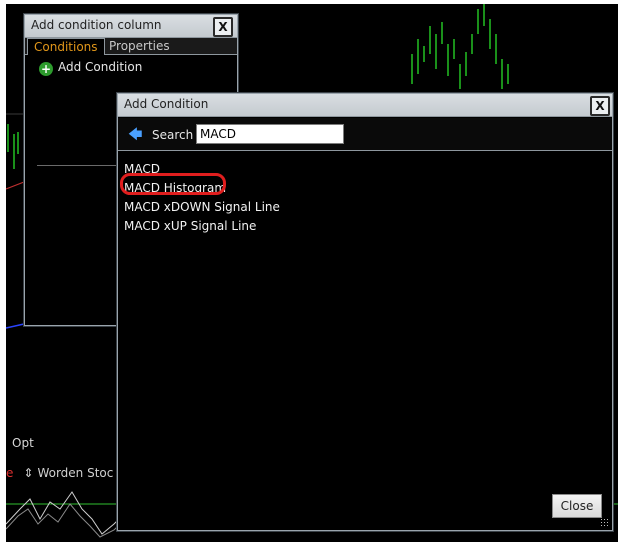  Describe the element at coordinates (365, 105) in the screenshot. I see `add-condition-titlebar: Add Condition X` at that location.